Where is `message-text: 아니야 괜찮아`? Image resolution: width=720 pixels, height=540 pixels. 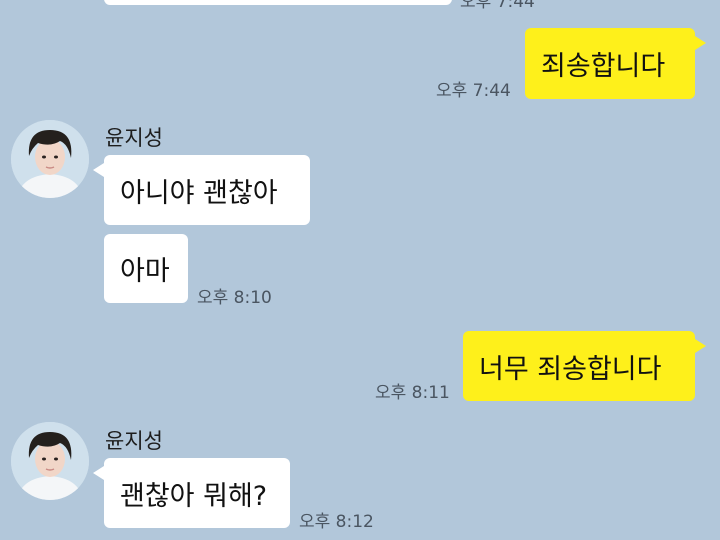
message-text: 아니야 괜찮아 is located at coordinates (199, 193).